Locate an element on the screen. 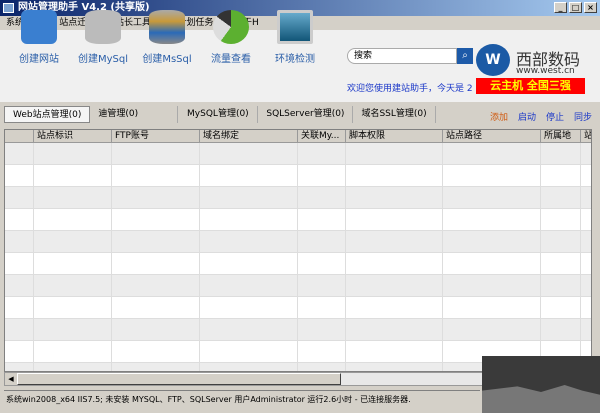 This screenshot has width=600, height=413. search-button: ⌕ is located at coordinates (465, 56).